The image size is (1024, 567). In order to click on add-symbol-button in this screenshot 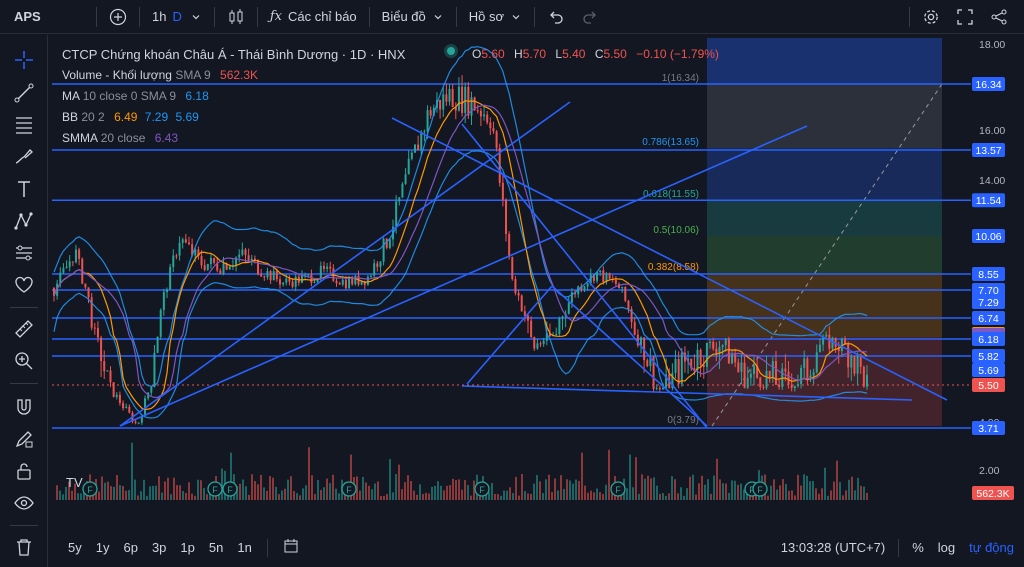, I will do `click(118, 17)`.